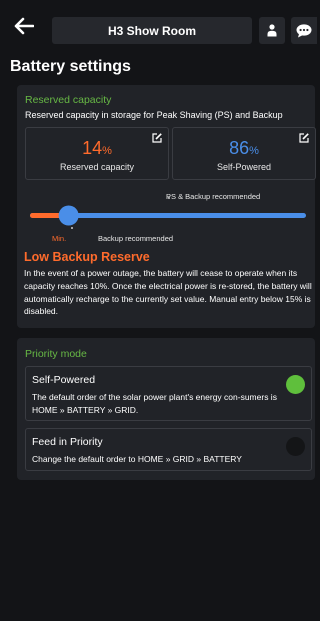 Image resolution: width=320 pixels, height=621 pixels. I want to click on mode-title: Feed in Priority, so click(67, 442).